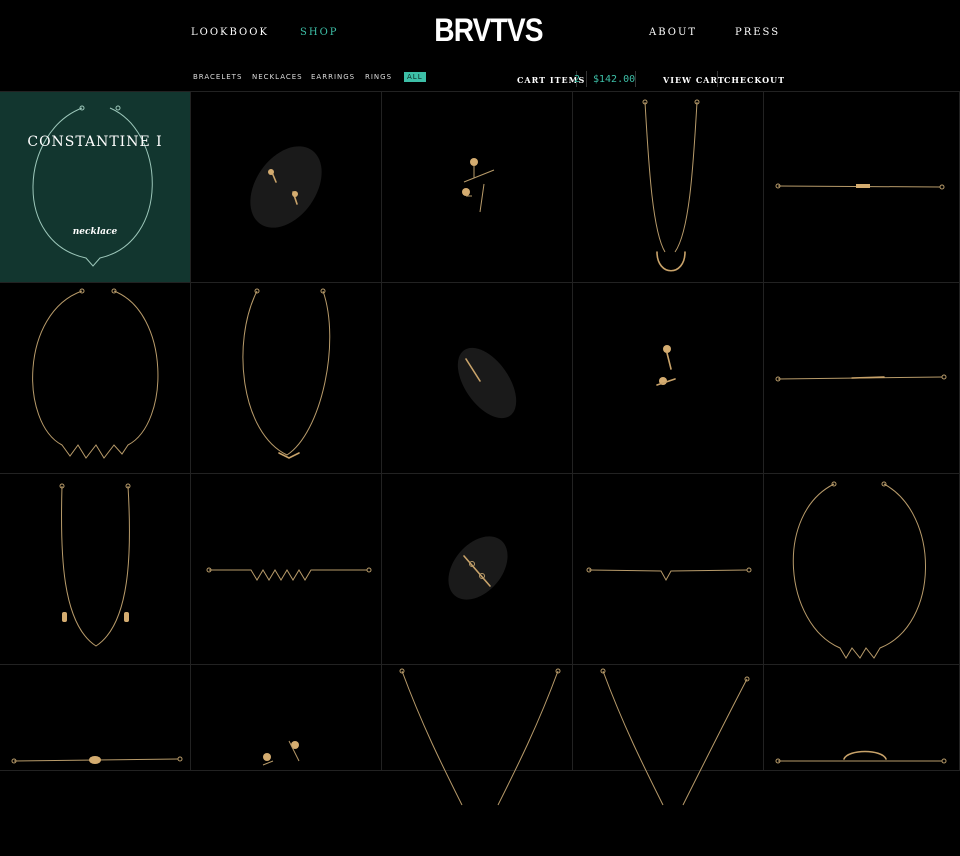 This screenshot has width=960, height=856. What do you see at coordinates (614, 79) in the screenshot?
I see `cart-total: $142.00` at bounding box center [614, 79].